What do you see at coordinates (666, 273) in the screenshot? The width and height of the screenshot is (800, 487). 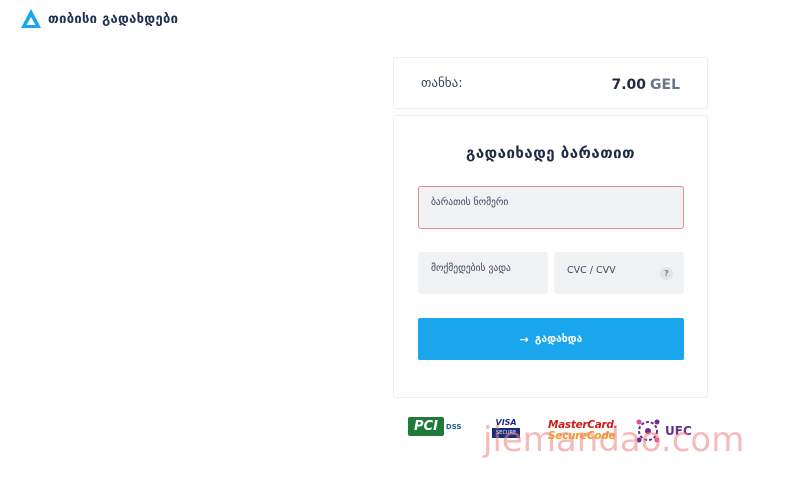 I see `cvc-help-icon: ?` at bounding box center [666, 273].